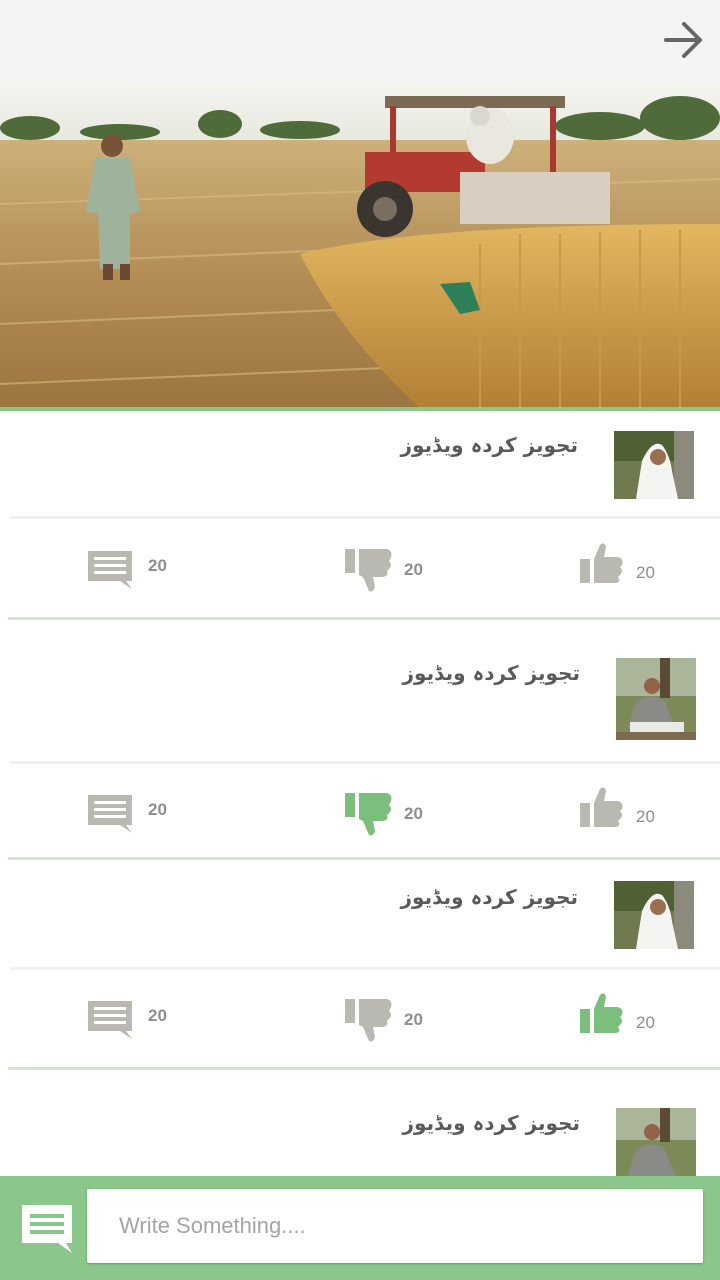 The image size is (720, 1280). I want to click on chat-bubble-icon, so click(47, 1229).